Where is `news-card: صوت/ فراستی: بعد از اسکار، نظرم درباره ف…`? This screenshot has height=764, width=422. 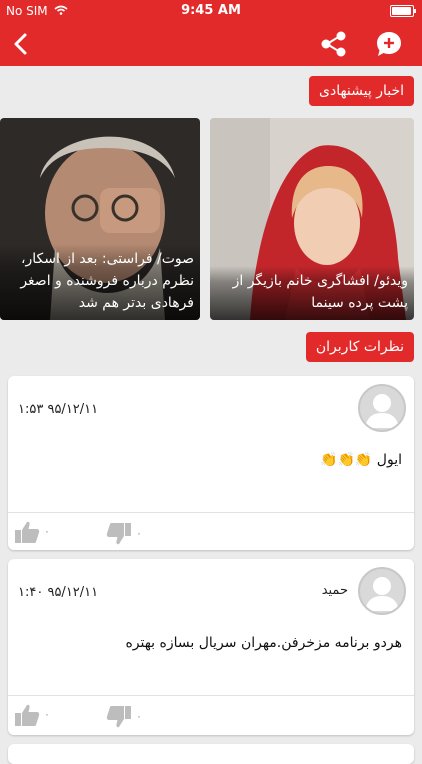 news-card: صوت/ فراستی: بعد از اسکار، نظرم درباره ف… is located at coordinates (100, 219).